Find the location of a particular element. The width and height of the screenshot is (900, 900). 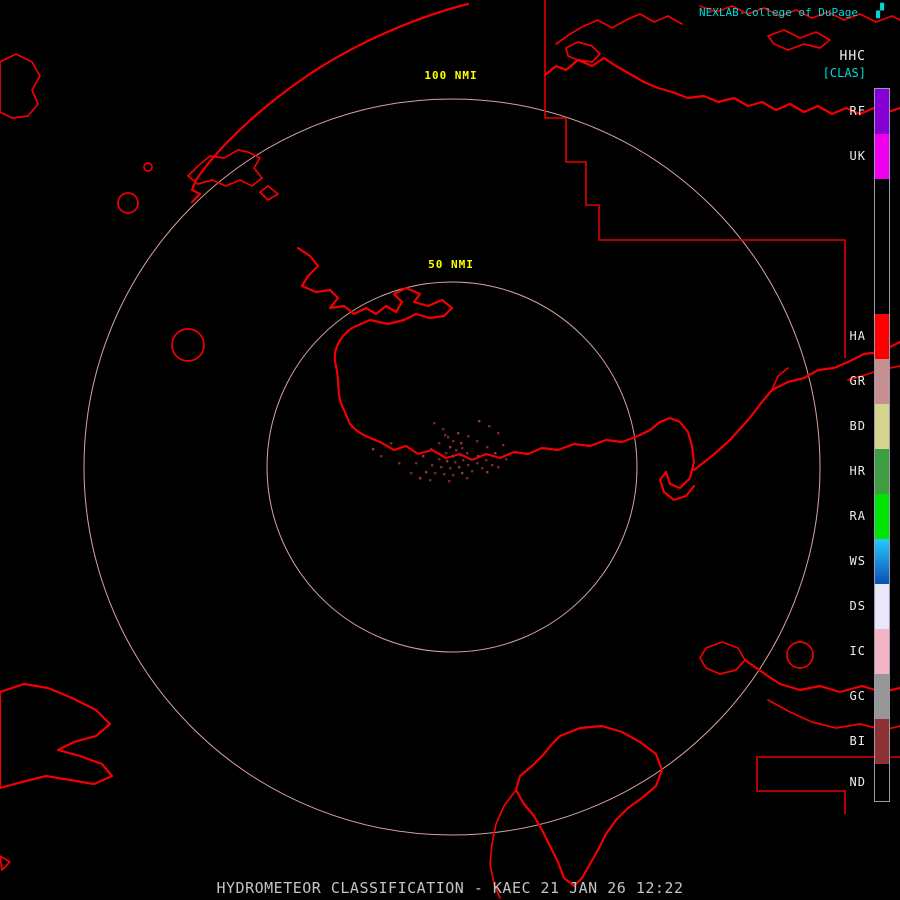

legend-colorbar is located at coordinates (882, 445).